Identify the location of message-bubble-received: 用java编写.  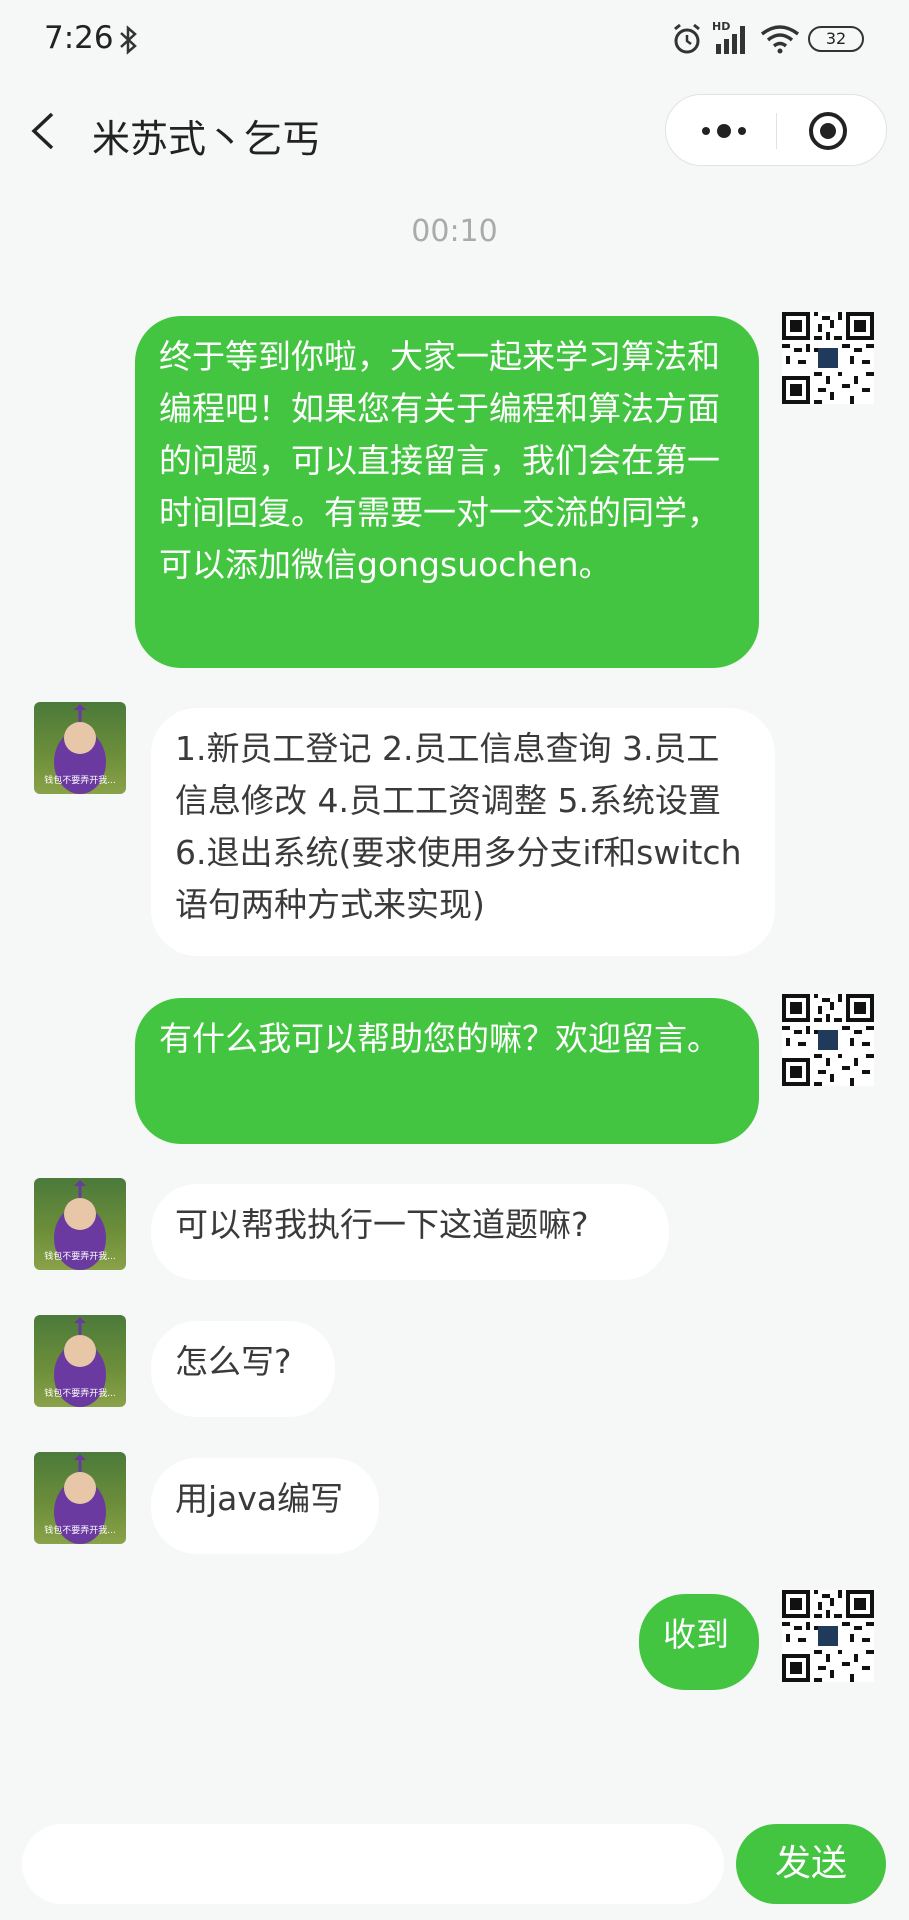
(265, 1506).